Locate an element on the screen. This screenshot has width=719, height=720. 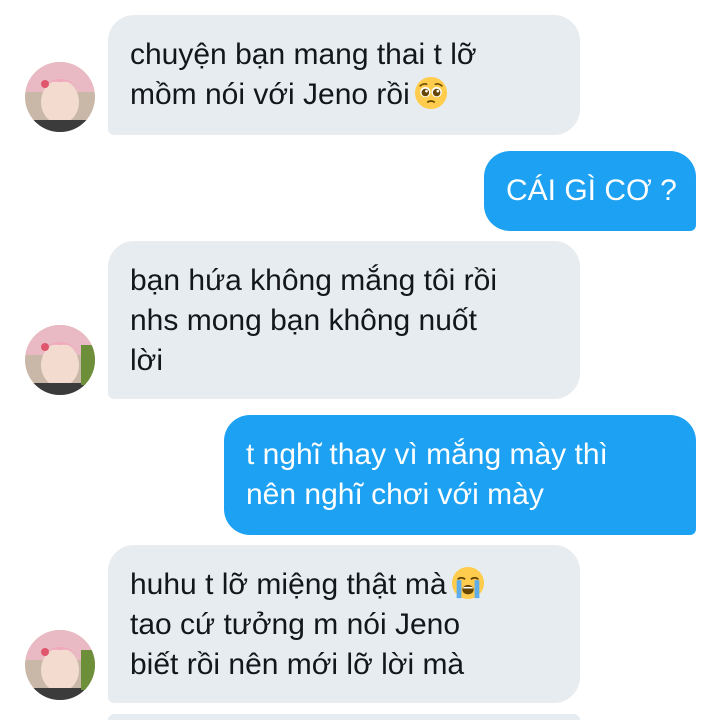
message-text-line: CÁI GÌ CƠ ? is located at coordinates (591, 190).